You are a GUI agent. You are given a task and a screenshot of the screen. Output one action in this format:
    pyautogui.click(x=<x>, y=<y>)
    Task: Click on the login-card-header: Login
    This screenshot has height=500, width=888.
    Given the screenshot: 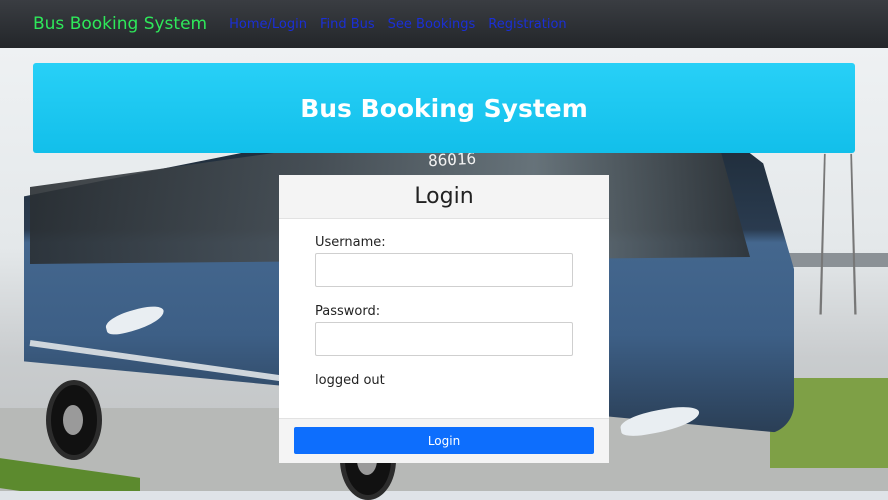 What is the action you would take?
    pyautogui.click(x=444, y=197)
    